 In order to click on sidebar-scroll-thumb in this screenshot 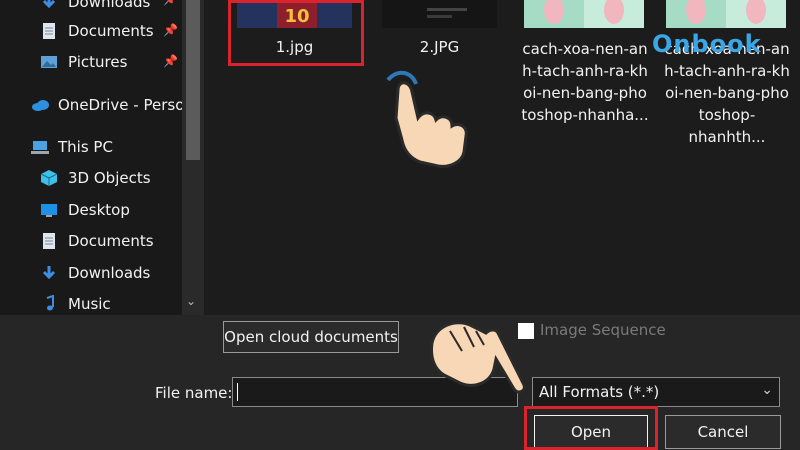, I will do `click(193, 80)`.